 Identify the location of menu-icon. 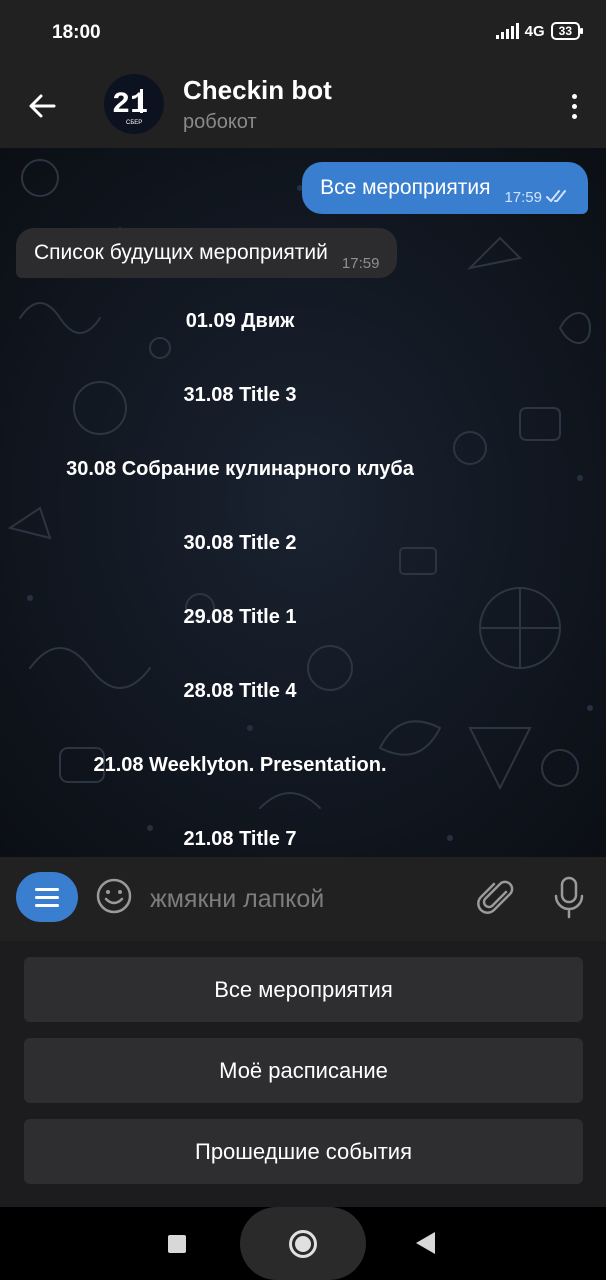
(47, 889).